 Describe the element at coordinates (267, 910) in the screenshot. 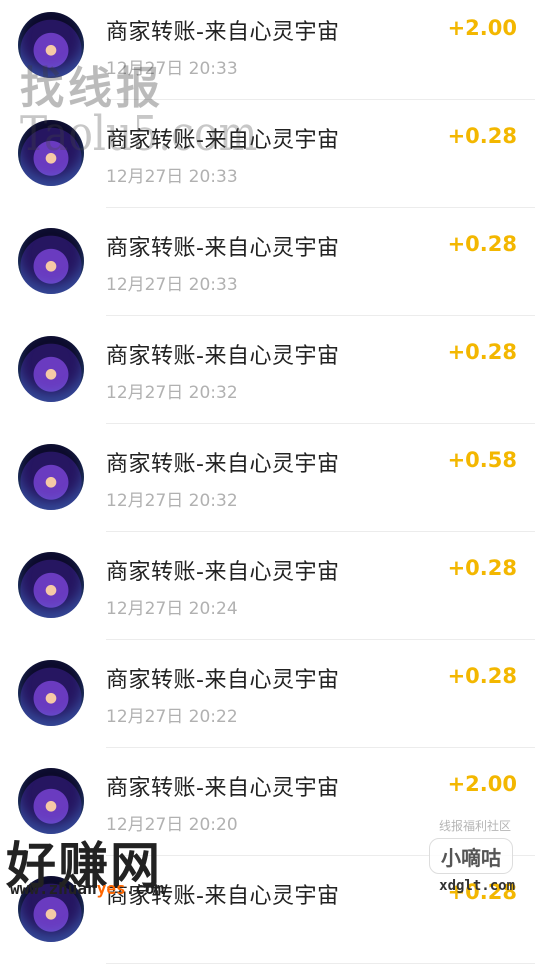

I see `transaction-row: 商家转账-来自心灵宇宙 +0.28` at that location.